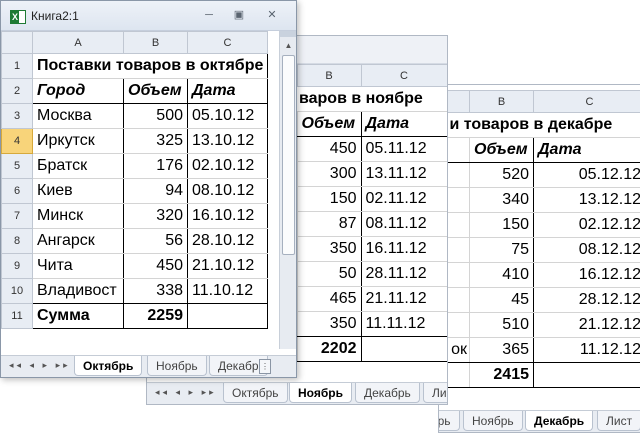  Describe the element at coordinates (586, 350) in the screenshot. I see `date-cell: 11.12.12` at that location.